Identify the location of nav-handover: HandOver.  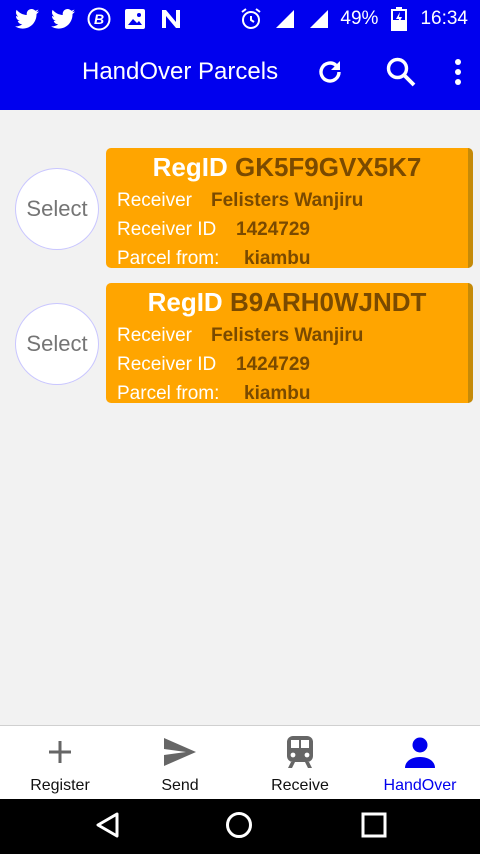
(420, 763).